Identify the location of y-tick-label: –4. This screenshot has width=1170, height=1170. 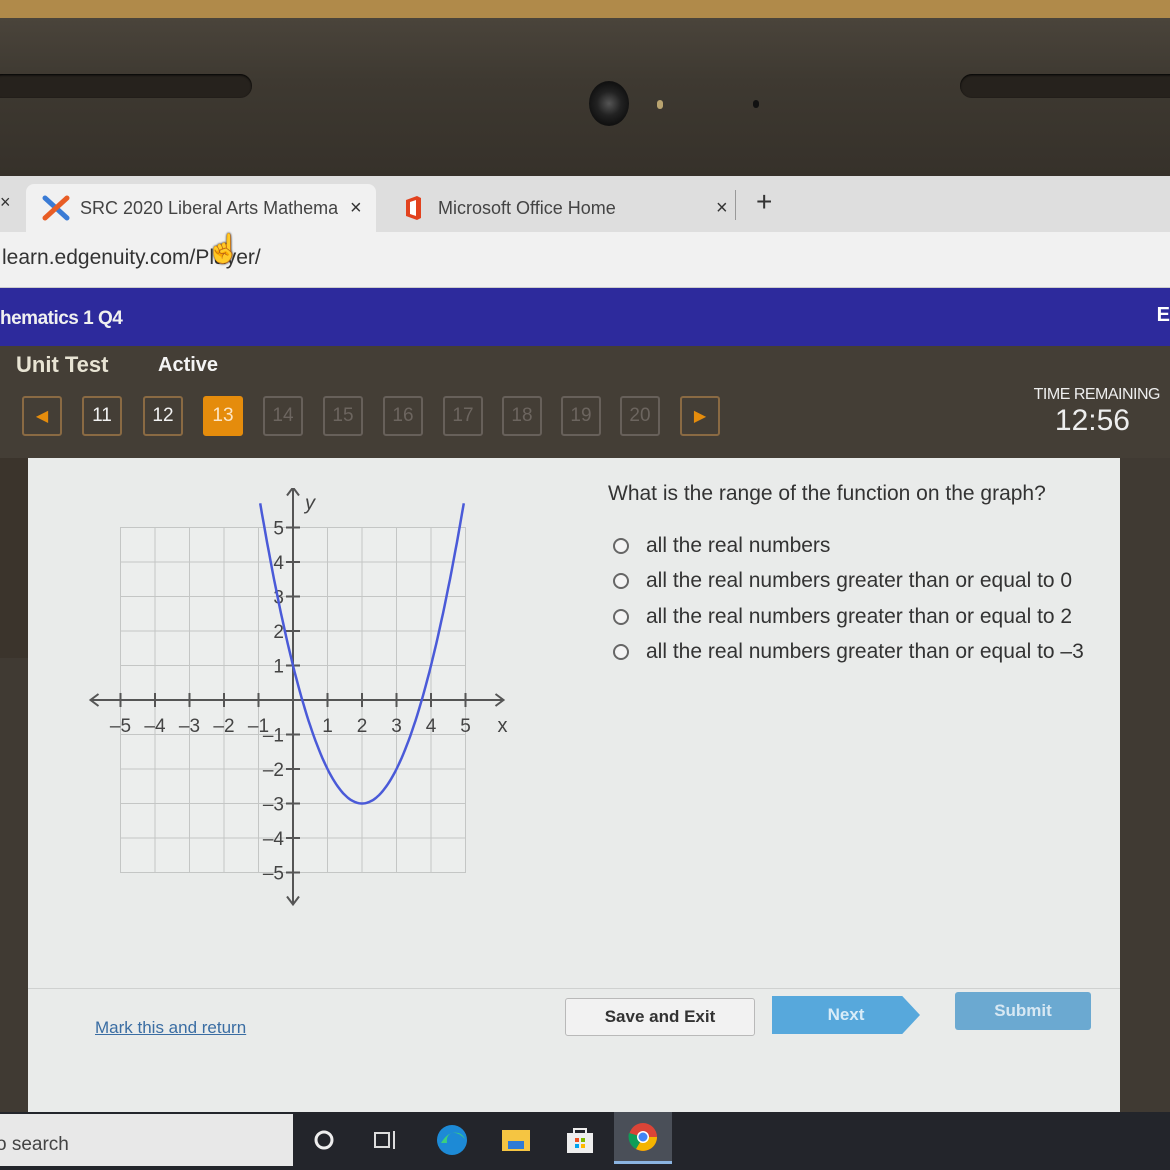
(274, 839).